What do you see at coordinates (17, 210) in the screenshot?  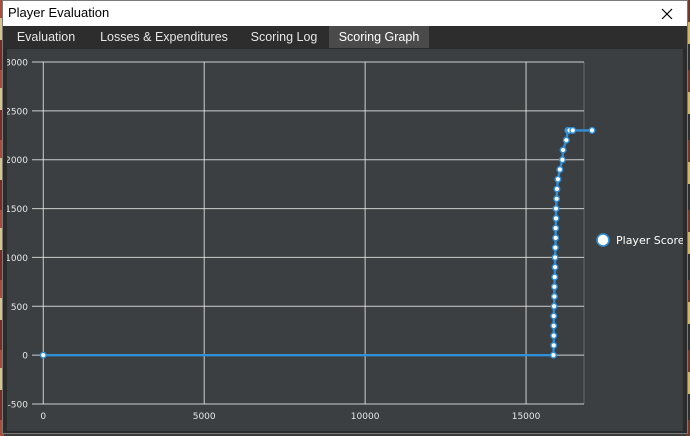 I see `y-tick-label: 1500` at bounding box center [17, 210].